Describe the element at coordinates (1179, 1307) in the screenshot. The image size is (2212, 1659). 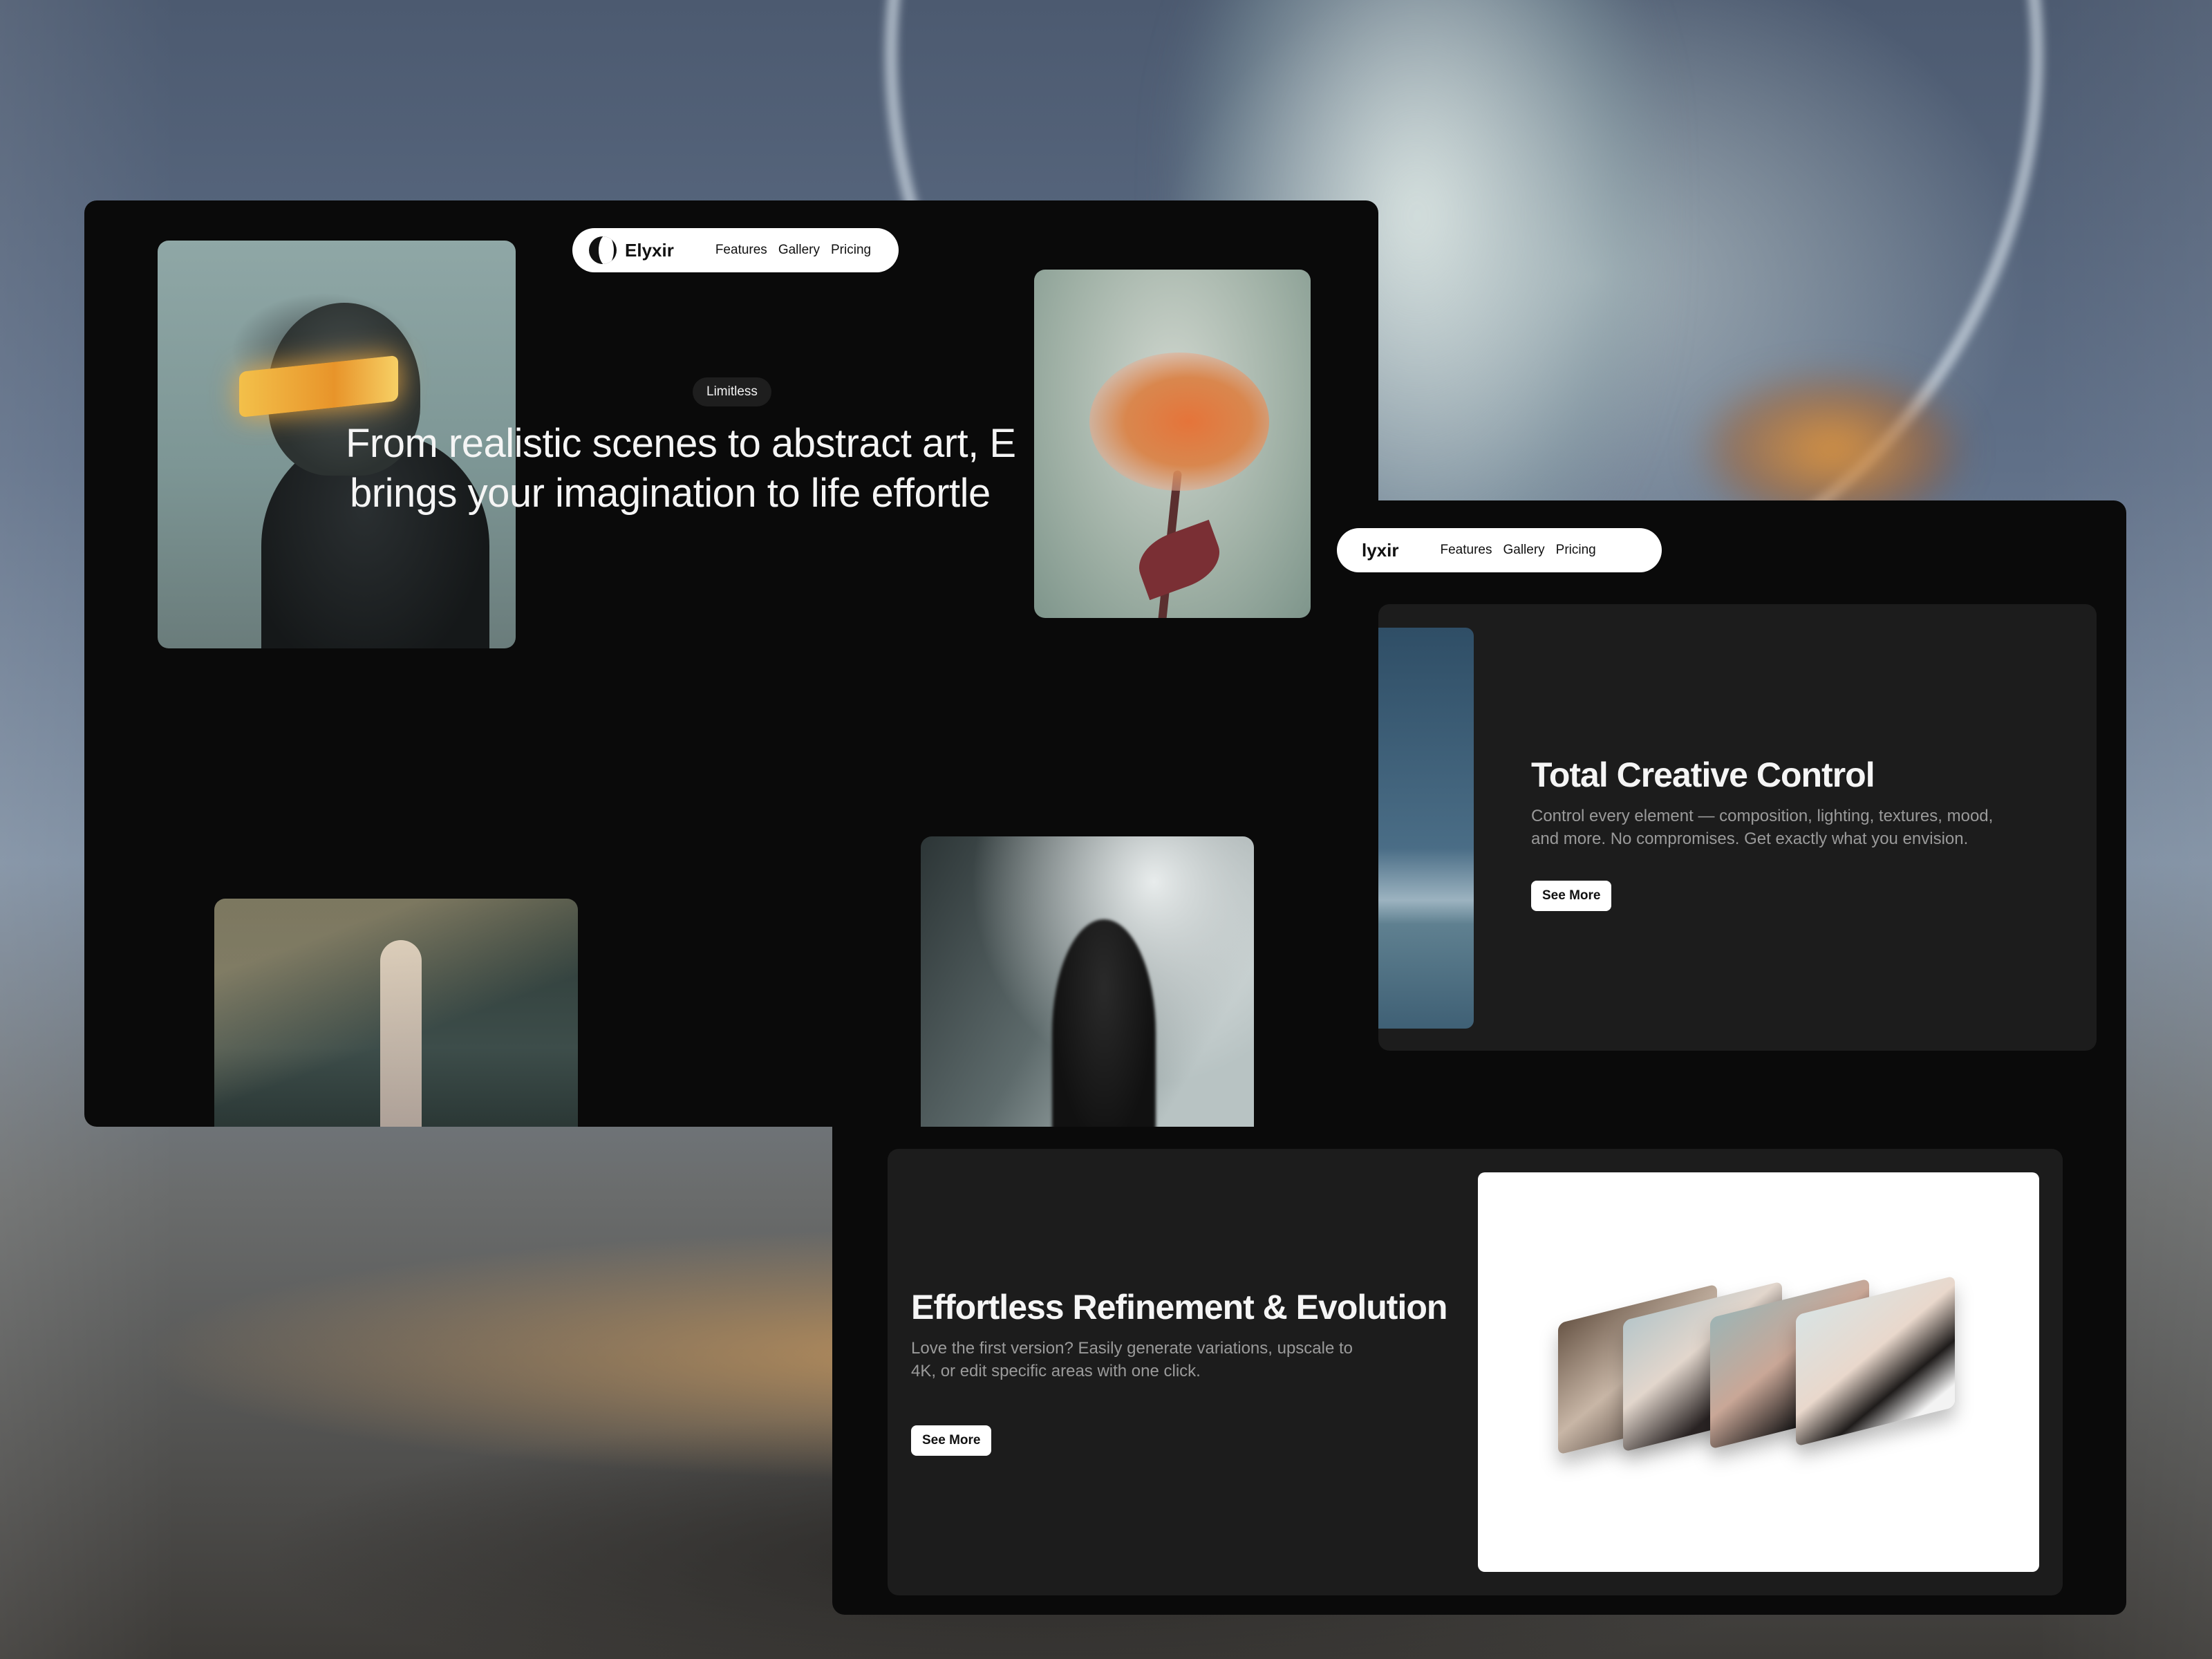
I see `feature-title: Effortless Refinement & Evolution` at that location.